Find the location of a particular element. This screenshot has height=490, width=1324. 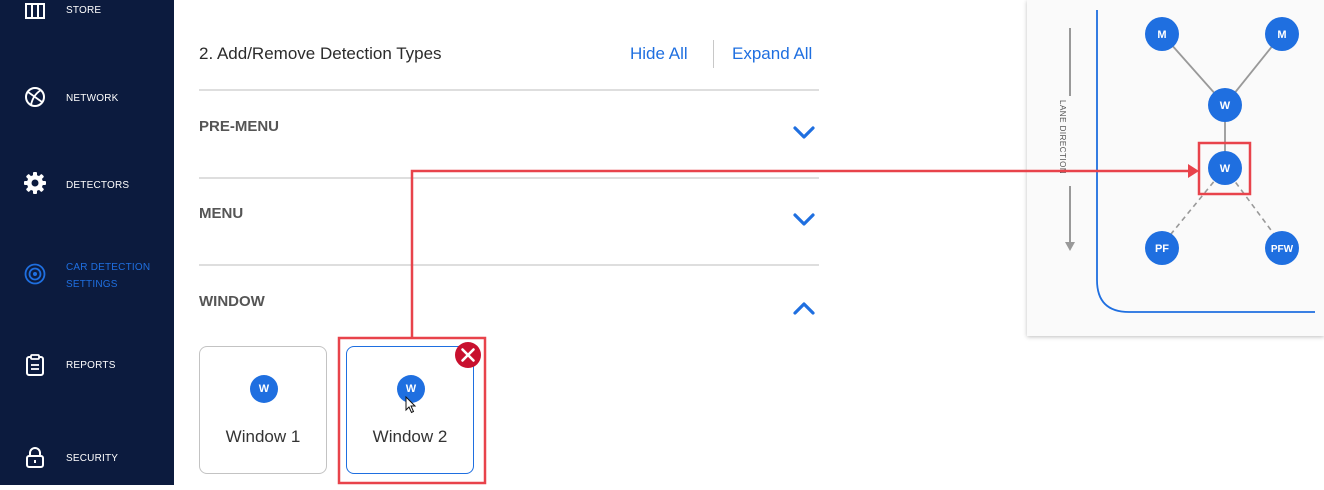

sidebar-item-network: NETWORK is located at coordinates (87, 100).